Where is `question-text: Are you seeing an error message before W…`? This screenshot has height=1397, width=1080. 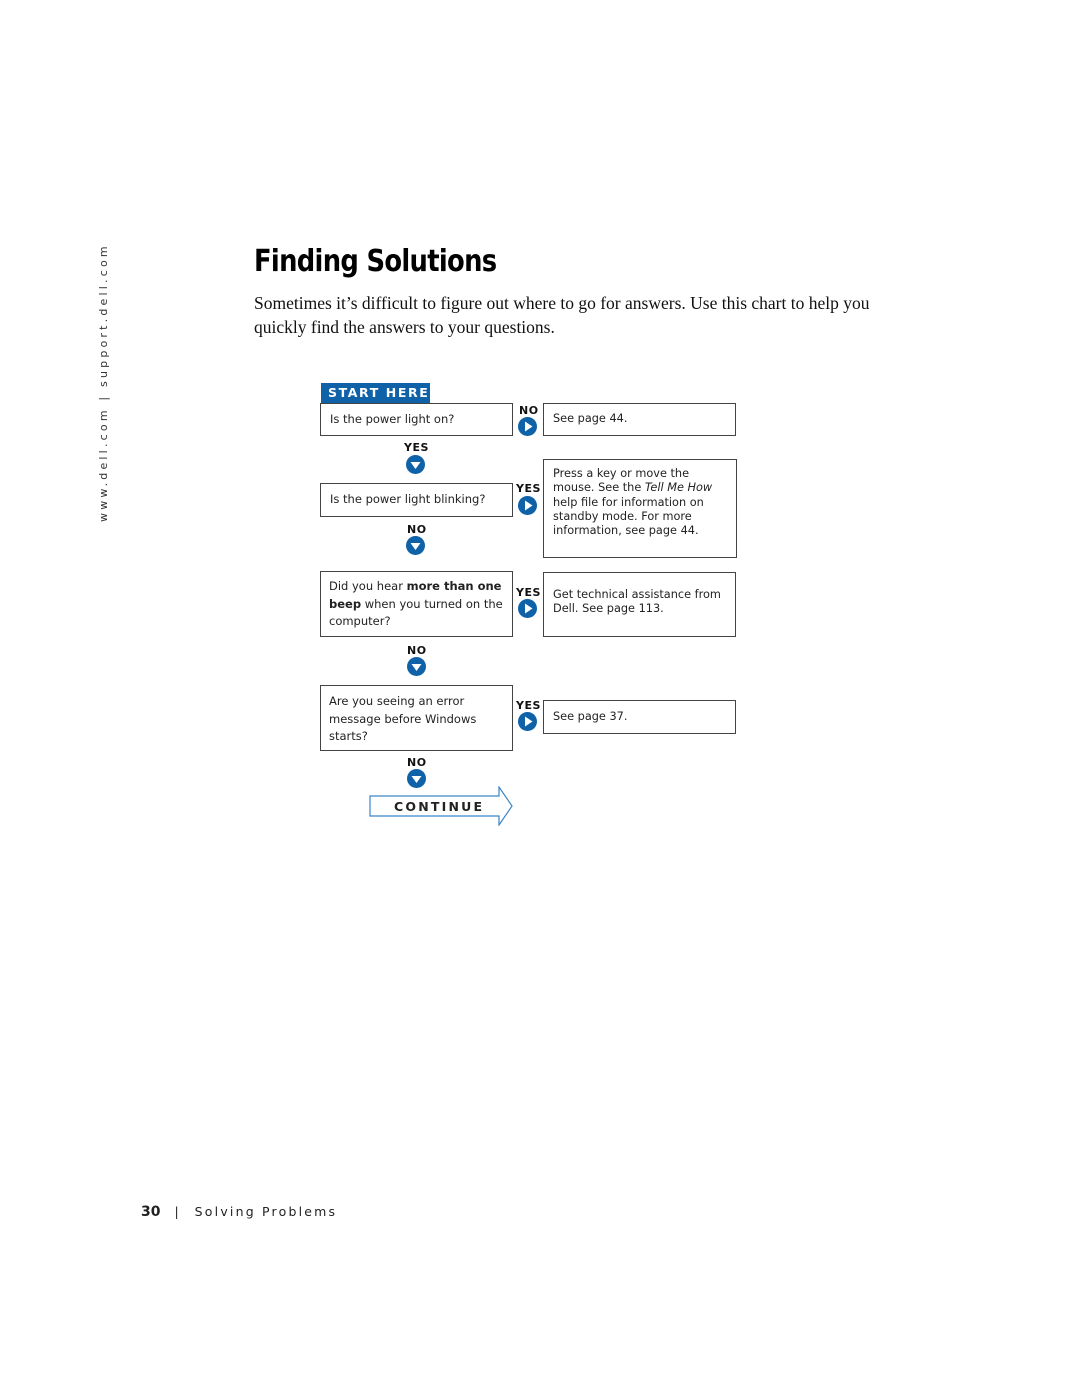 question-text: Are you seeing an error message before W… is located at coordinates (403, 718).